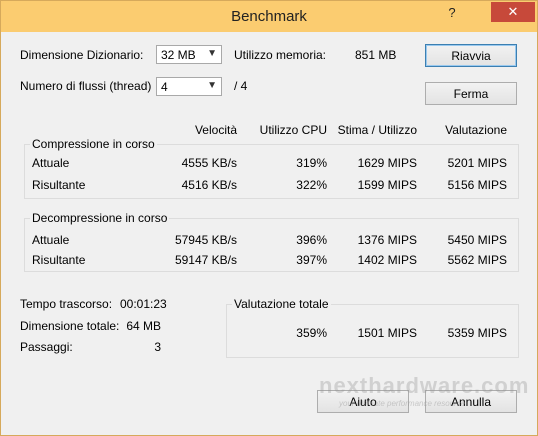  Describe the element at coordinates (93, 144) in the screenshot. I see `compression-group-title: Compressione in corso` at that location.